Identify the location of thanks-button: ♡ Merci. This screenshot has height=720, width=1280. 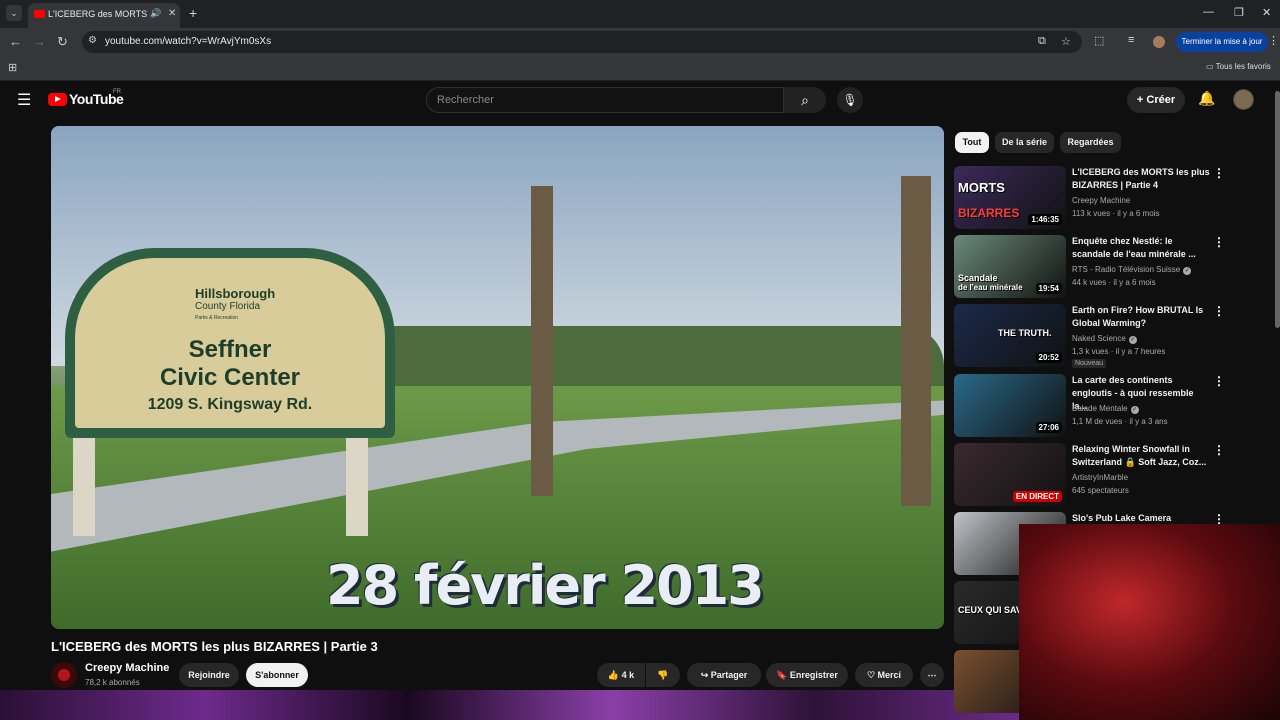
(884, 675).